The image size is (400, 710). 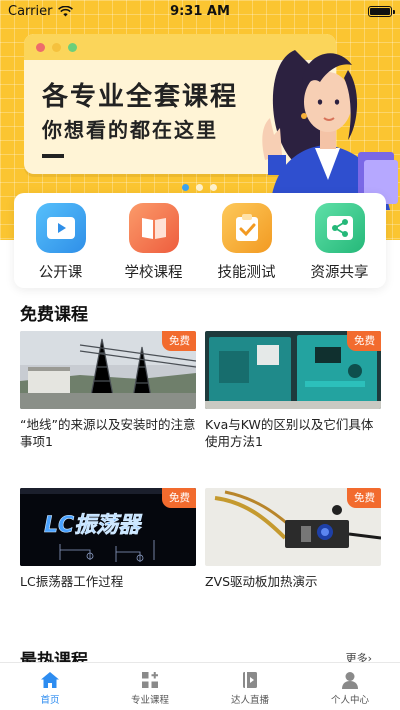 What do you see at coordinates (50, 700) in the screenshot?
I see `tab-label: 首页` at bounding box center [50, 700].